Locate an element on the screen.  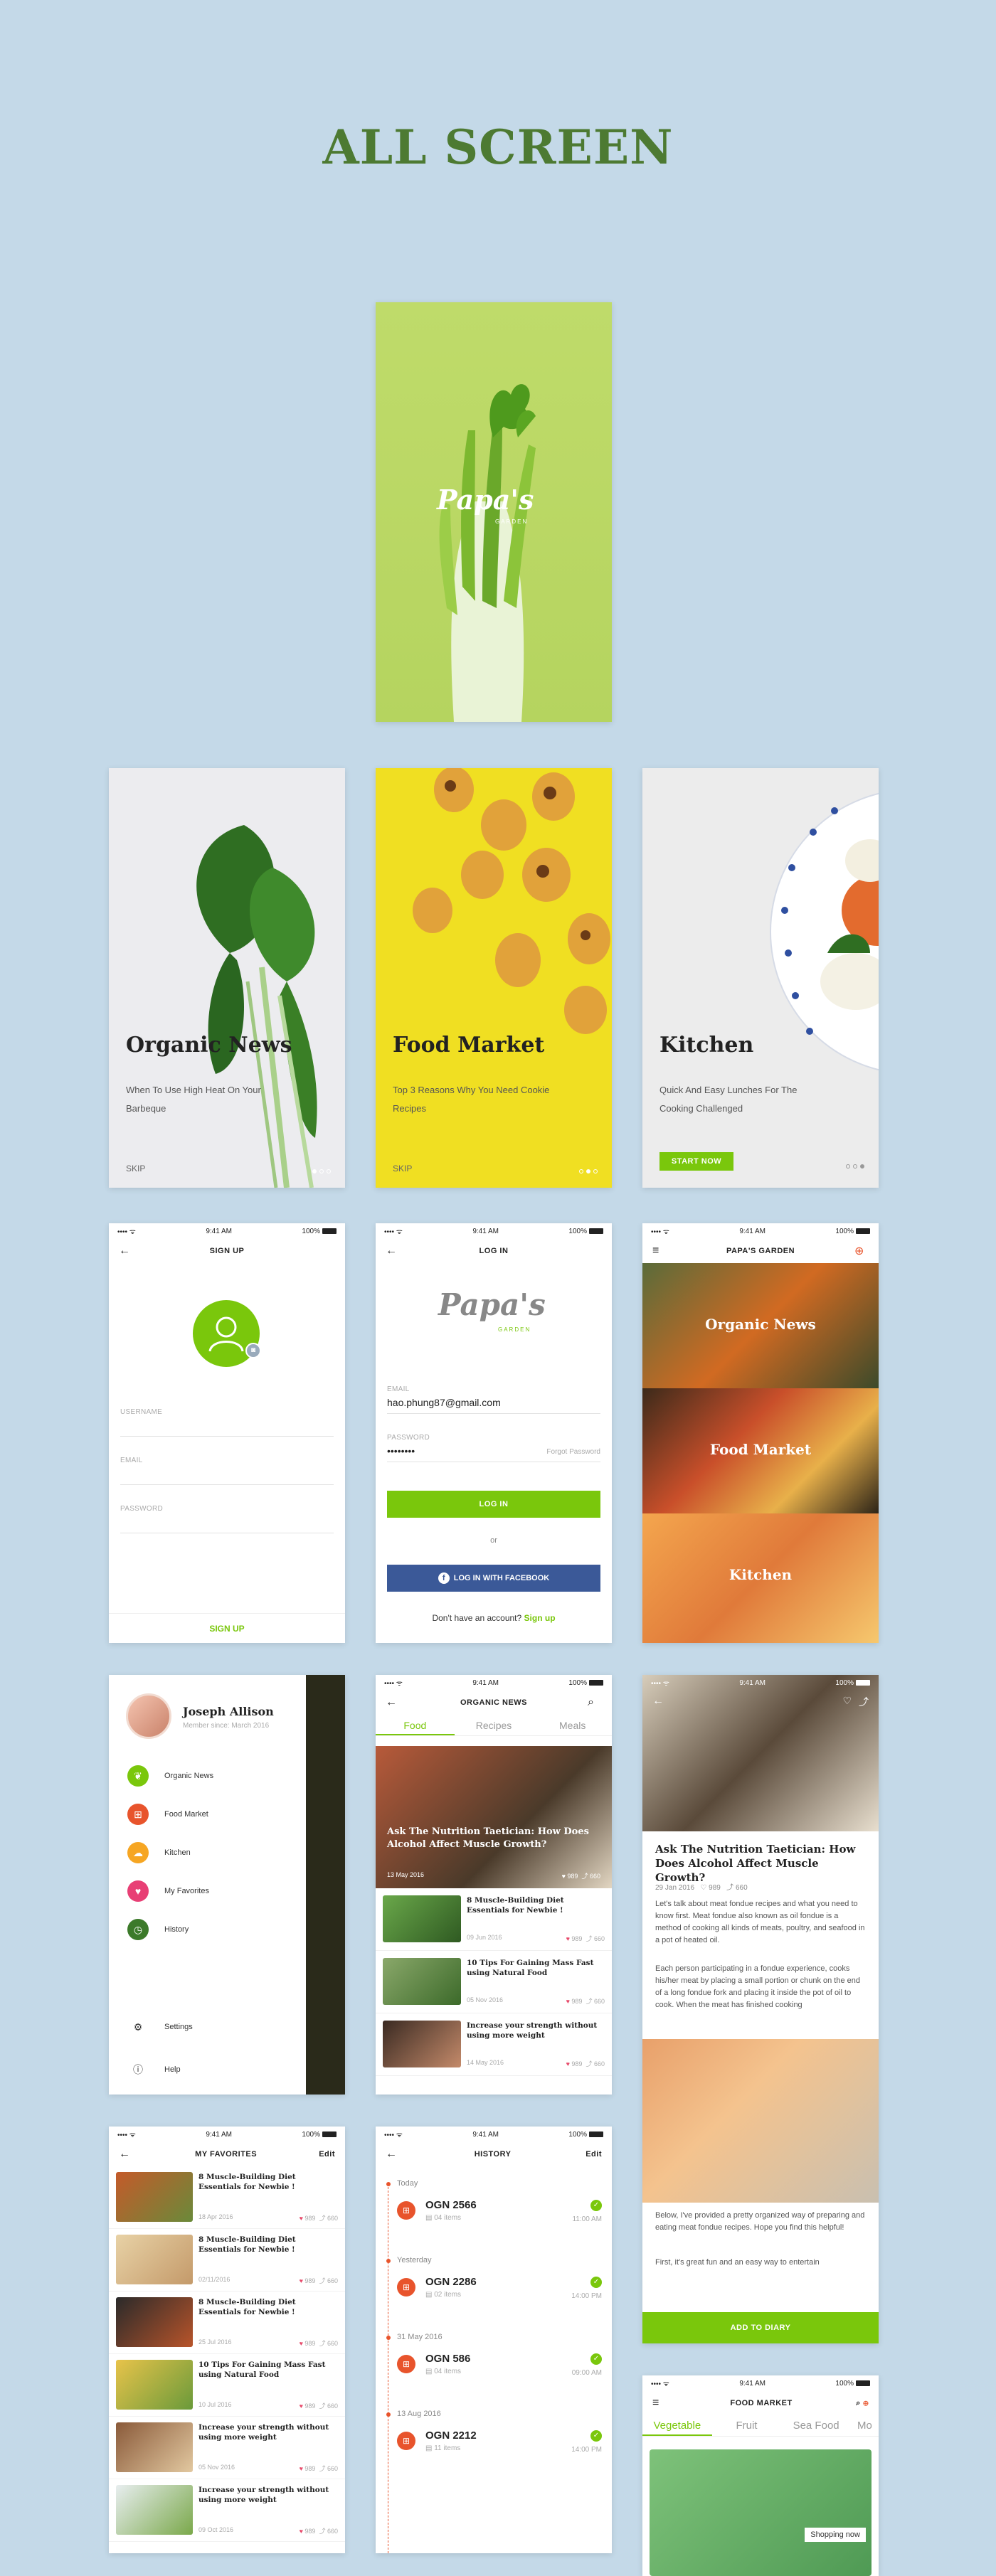
username-field: USERNAME is located at coordinates (141, 1412).